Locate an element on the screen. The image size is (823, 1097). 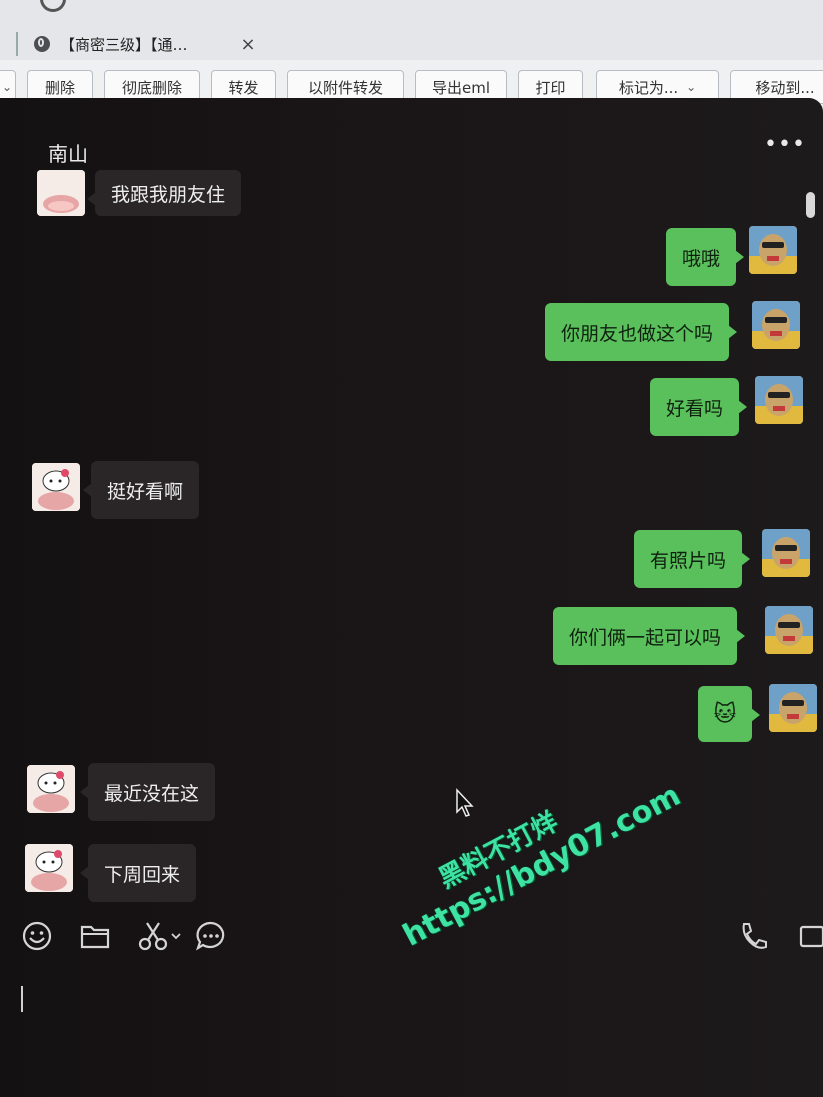
chat-message-outgoing: 哦哦 is located at coordinates (705, 257).